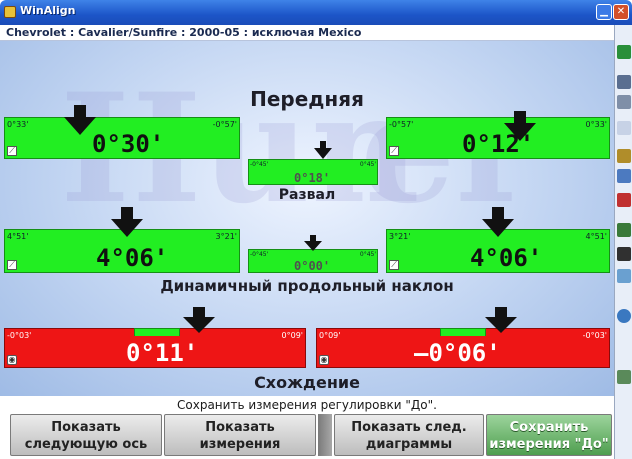 Image resolution: width=632 pixels, height=459 pixels. I want to click on camber-cross-value: 0°18', so click(312, 178).